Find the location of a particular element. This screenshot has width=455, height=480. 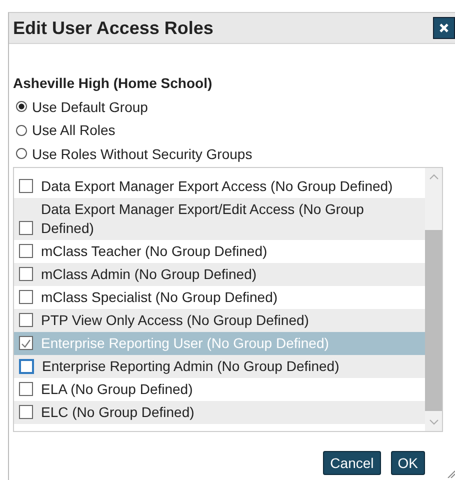

role-label: ELA (No Group Defined) is located at coordinates (117, 389).